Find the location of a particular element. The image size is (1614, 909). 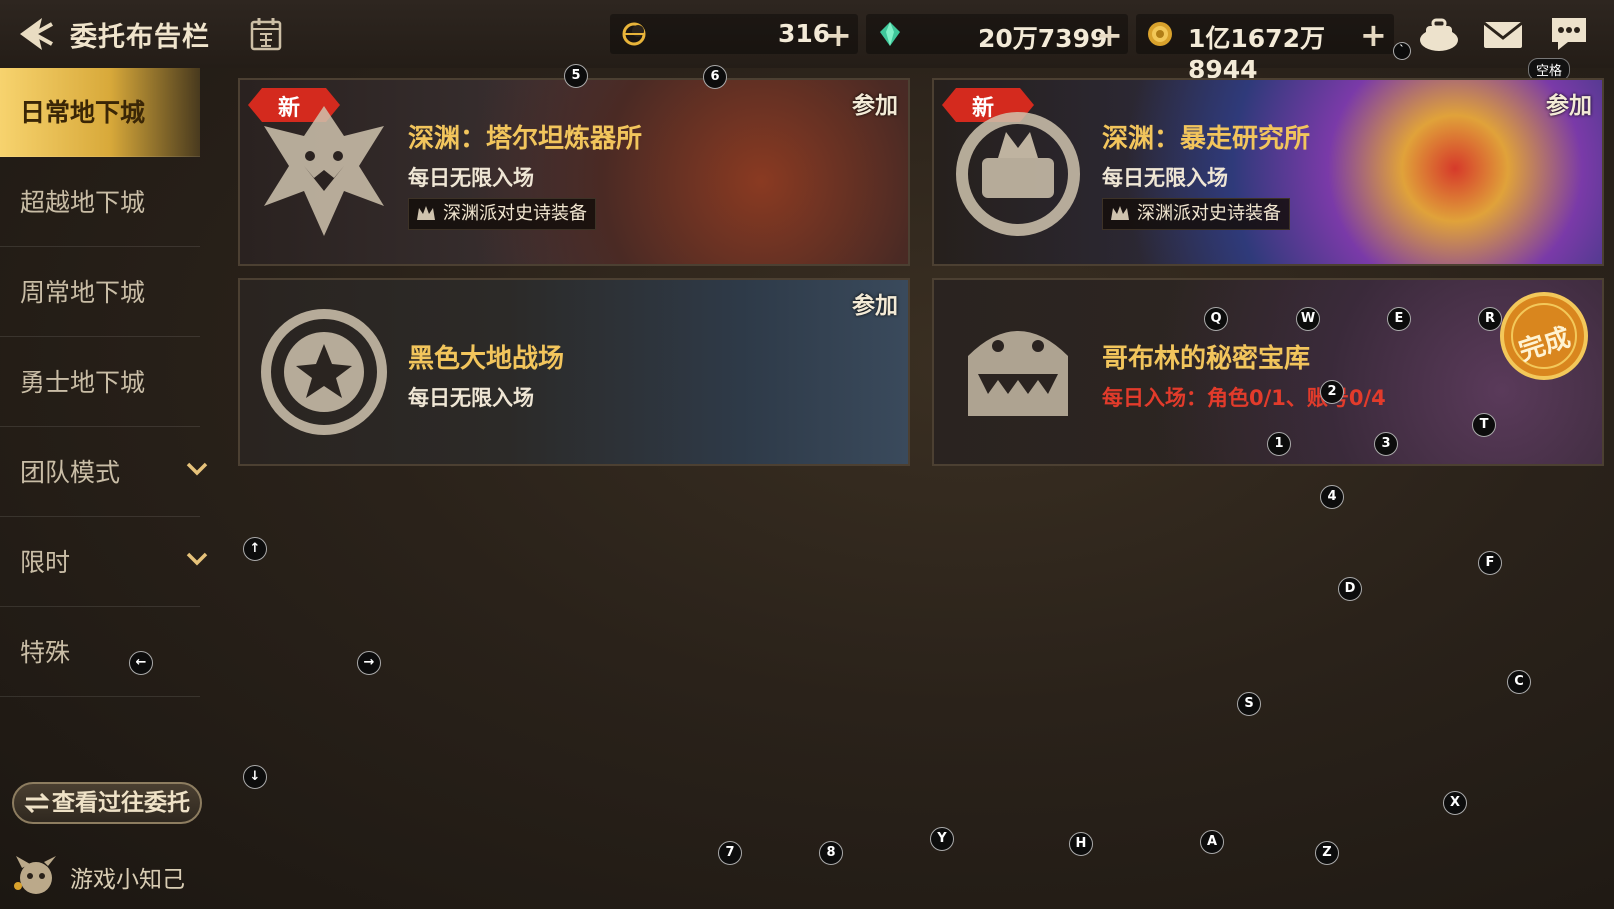

crown-crest-emblem-icon is located at coordinates (1018, 174).